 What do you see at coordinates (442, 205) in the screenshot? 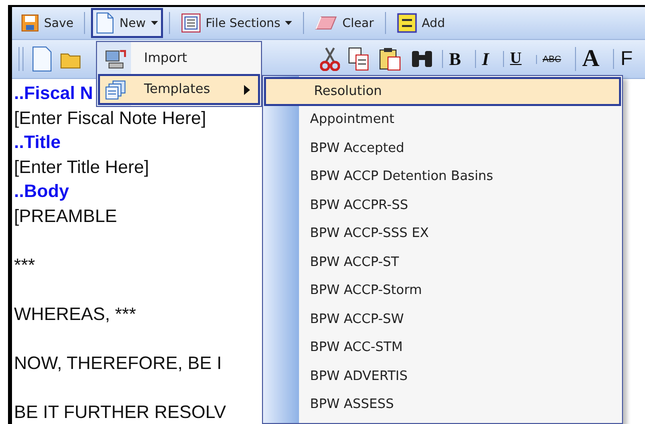
I see `menu-item: BPW ACCPR-SS` at bounding box center [442, 205].